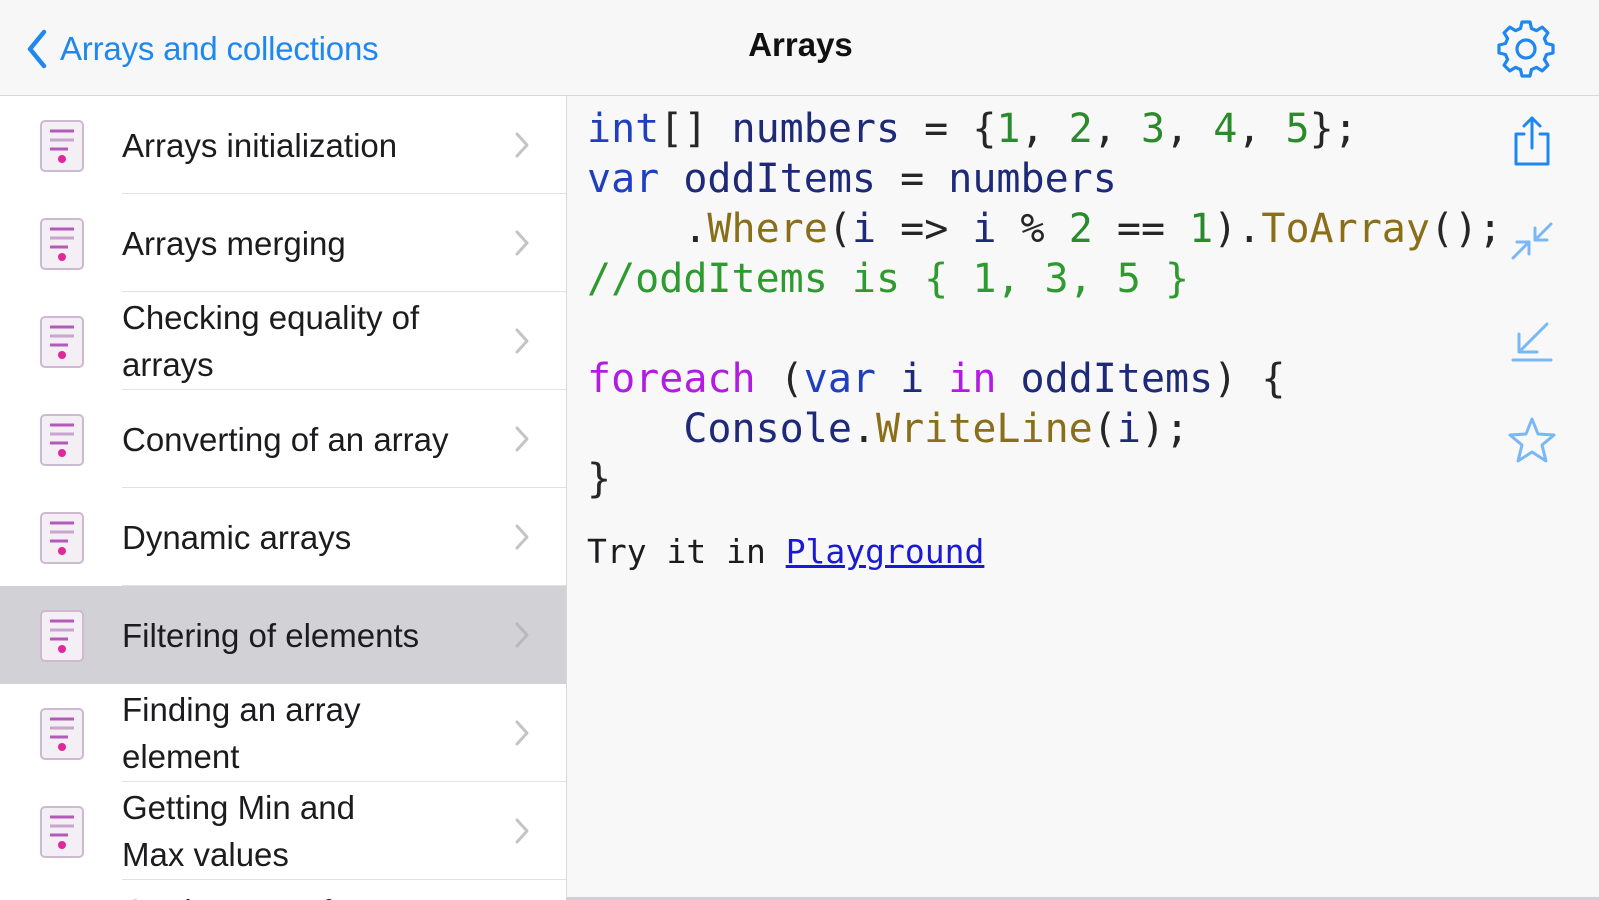 The image size is (1599, 900). I want to click on code-token: WriteLine, so click(984, 429).